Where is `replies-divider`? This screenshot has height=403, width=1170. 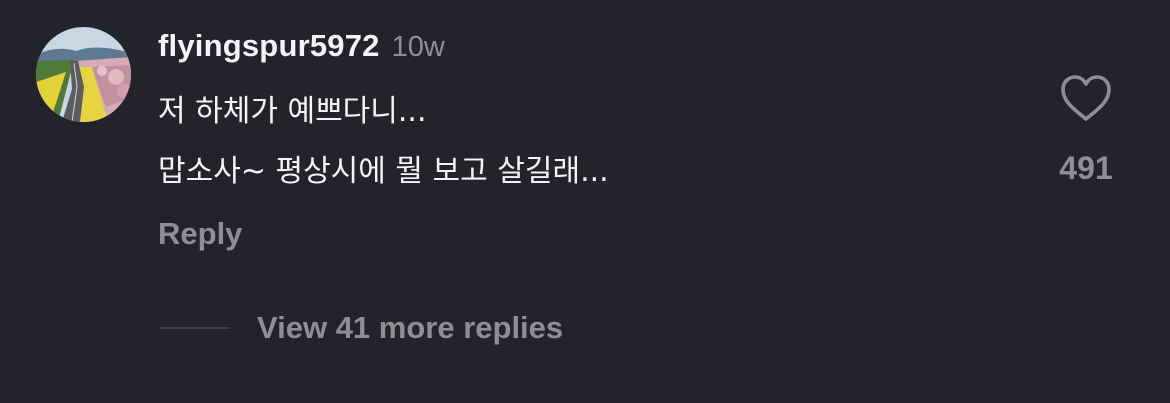 replies-divider is located at coordinates (195, 328).